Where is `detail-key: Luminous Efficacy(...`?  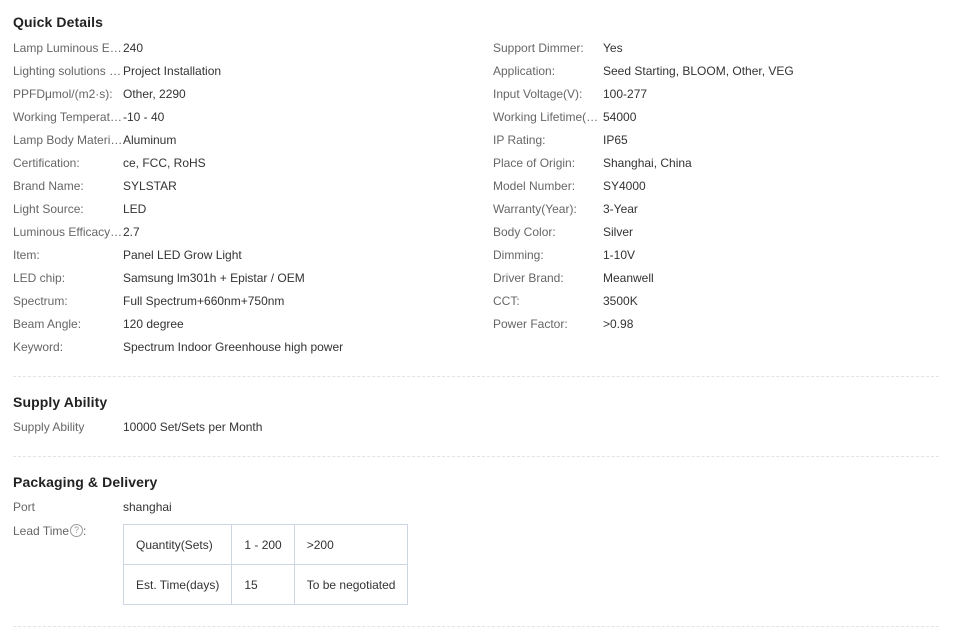
detail-key: Luminous Efficacy(... is located at coordinates (68, 232).